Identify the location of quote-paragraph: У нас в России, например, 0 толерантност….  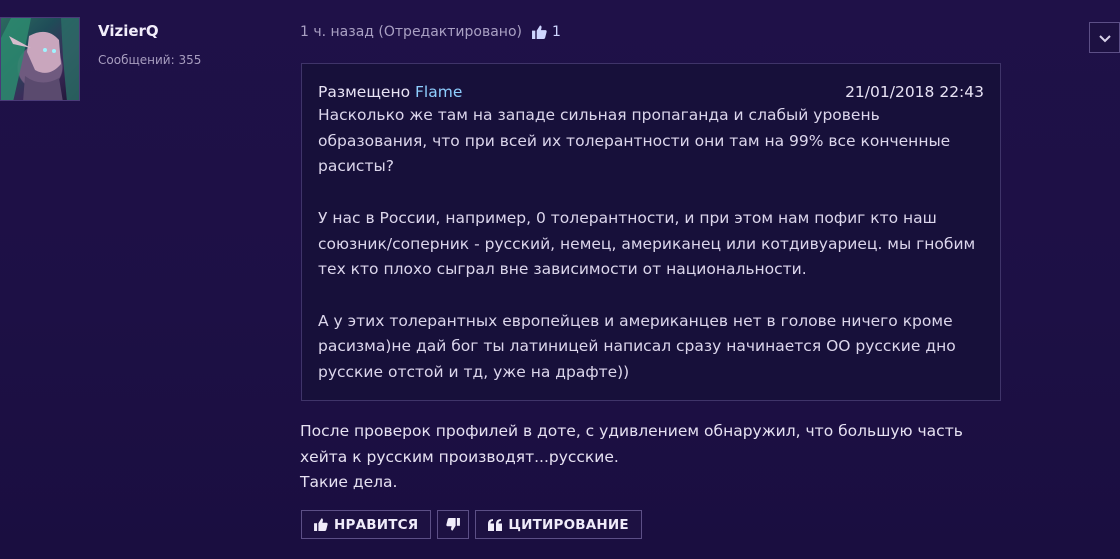
(647, 243).